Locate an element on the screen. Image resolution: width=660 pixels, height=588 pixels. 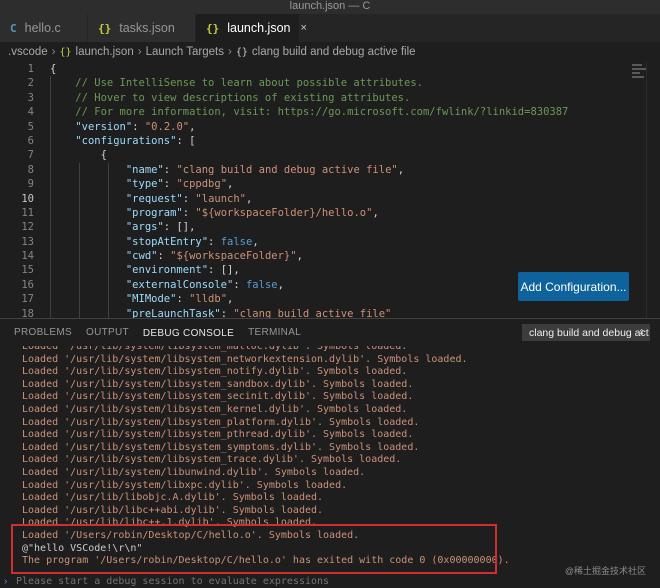
tab-label: tasks.json is located at coordinates (147, 28).